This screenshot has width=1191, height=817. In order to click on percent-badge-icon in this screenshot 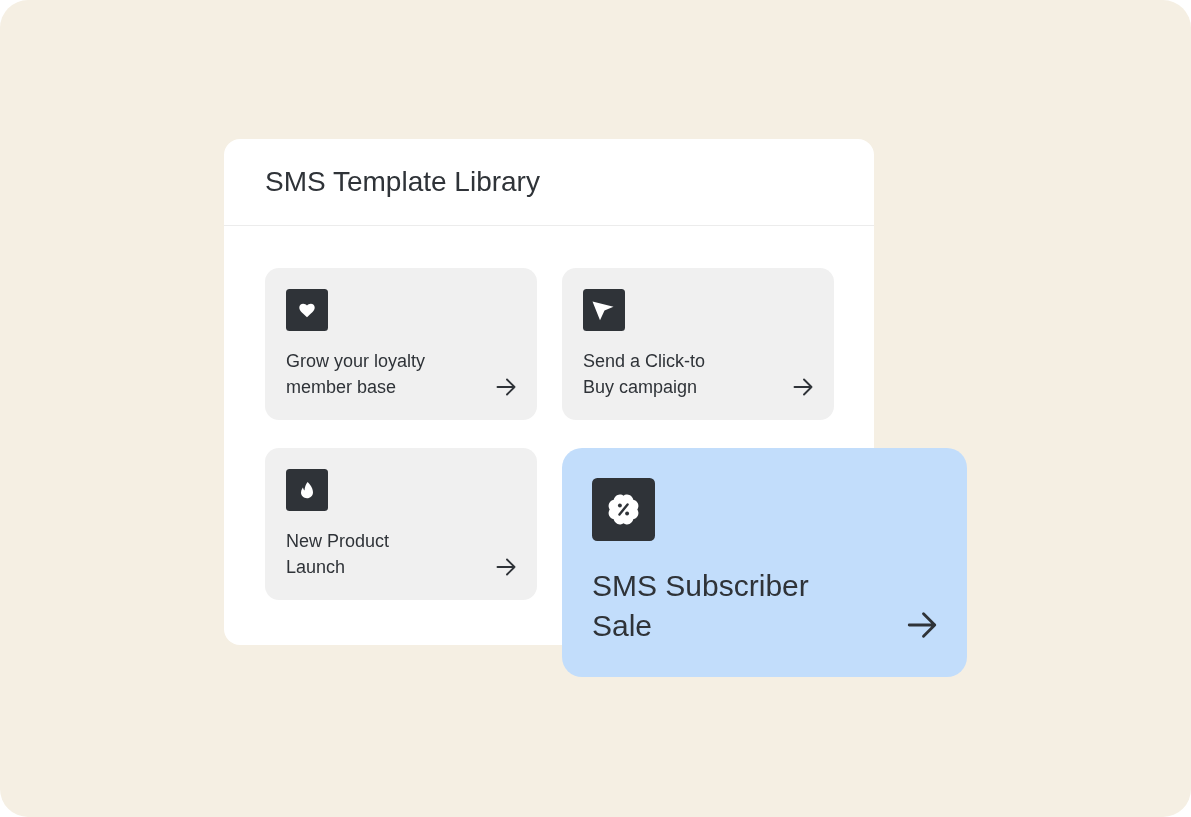, I will do `click(623, 509)`.